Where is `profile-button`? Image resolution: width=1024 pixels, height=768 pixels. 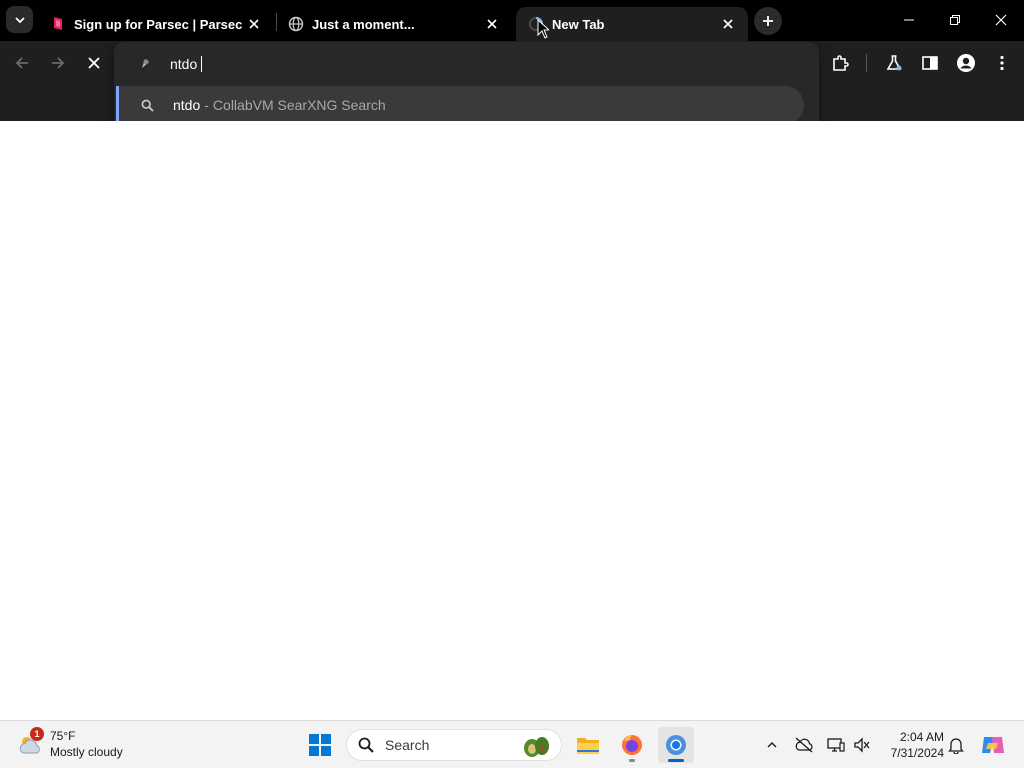 profile-button is located at coordinates (966, 63).